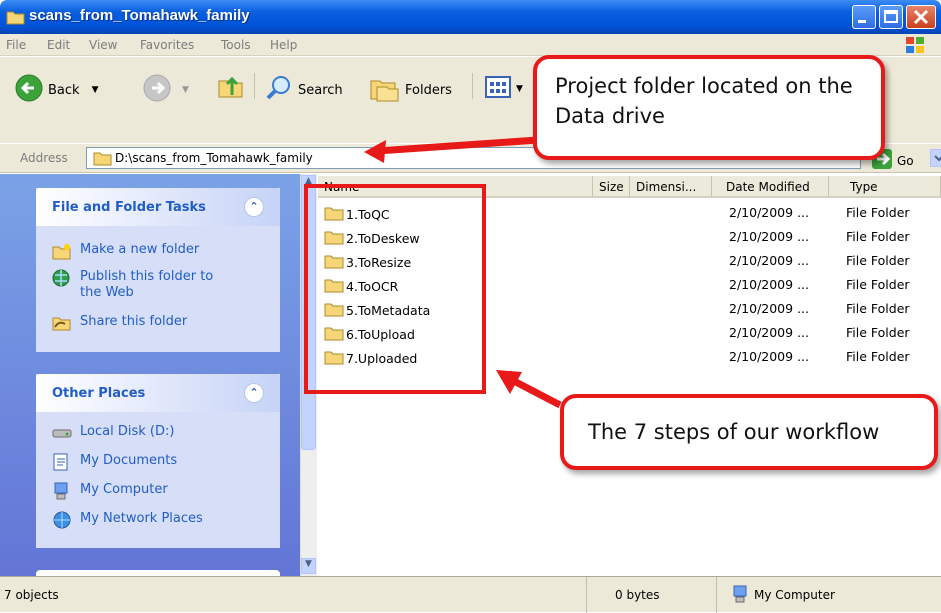 Image resolution: width=941 pixels, height=613 pixels. I want to click on search-button: Search, so click(303, 90).